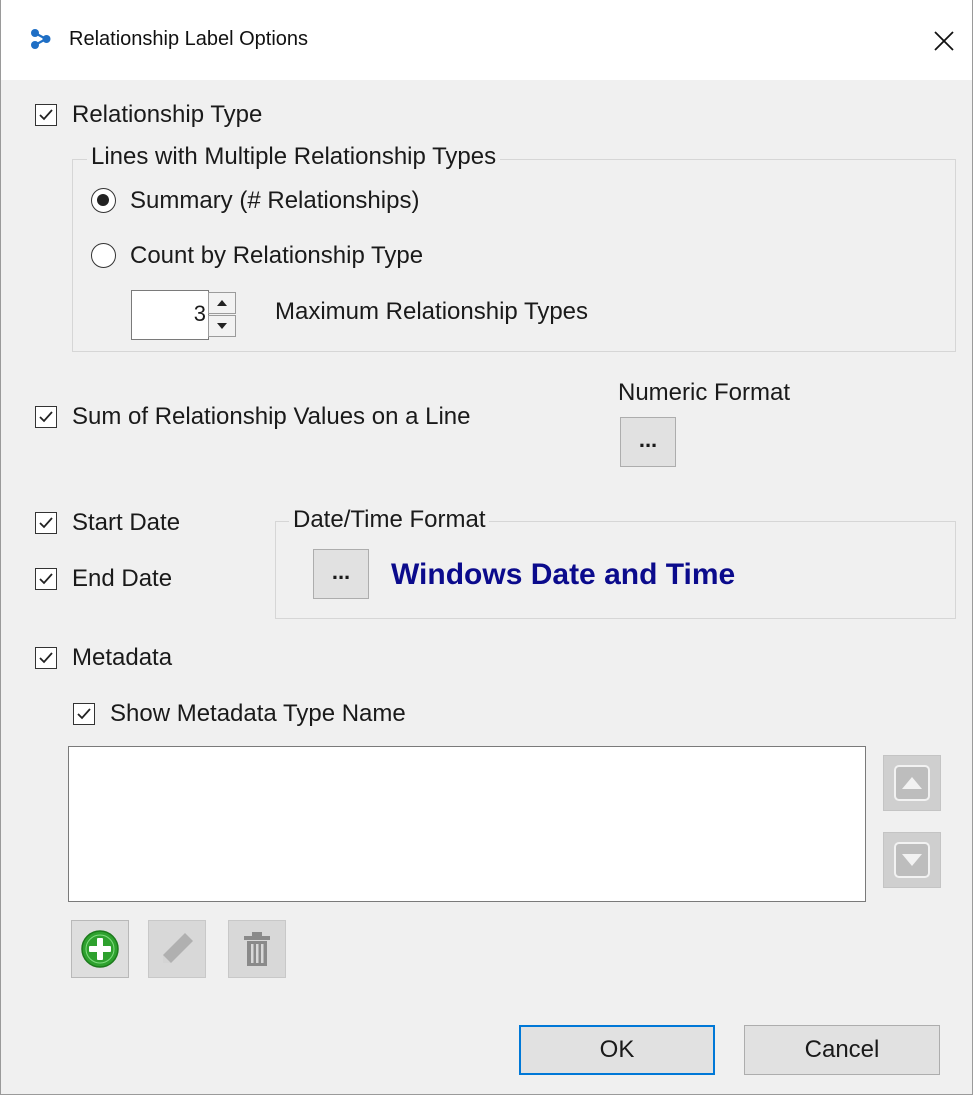  I want to click on caret-down-icon, so click(222, 326).